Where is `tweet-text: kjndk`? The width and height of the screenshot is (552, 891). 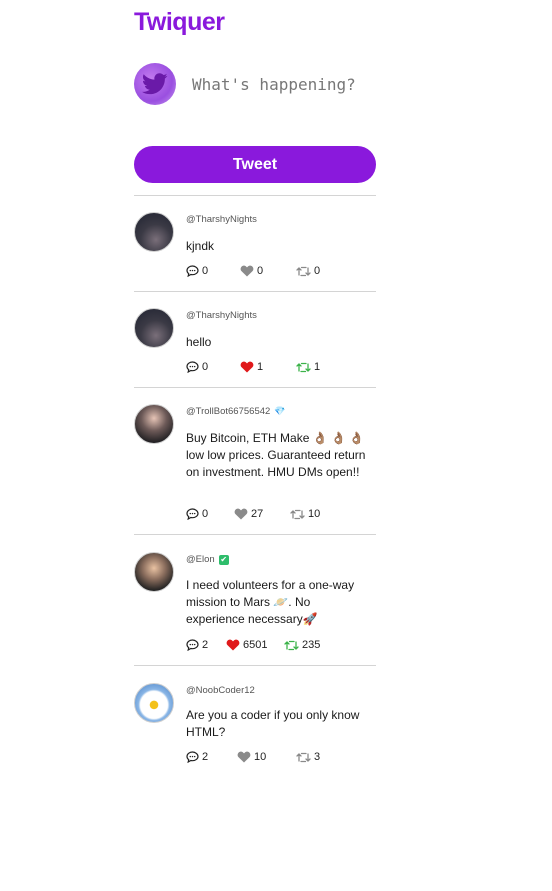 tweet-text: kjndk is located at coordinates (200, 246).